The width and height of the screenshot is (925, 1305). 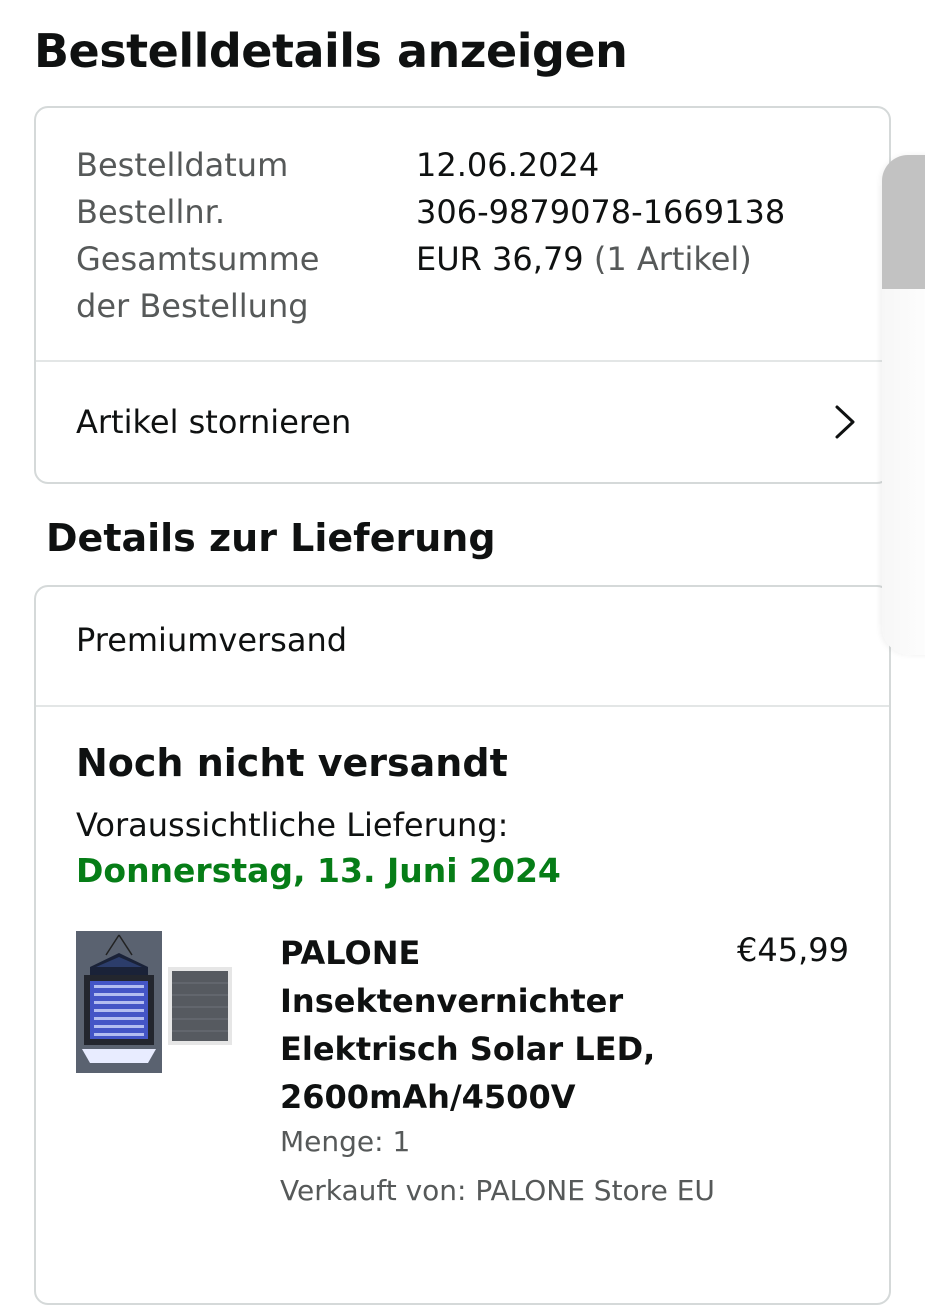 I want to click on order-date-value: 12.06.2024, so click(x=508, y=165).